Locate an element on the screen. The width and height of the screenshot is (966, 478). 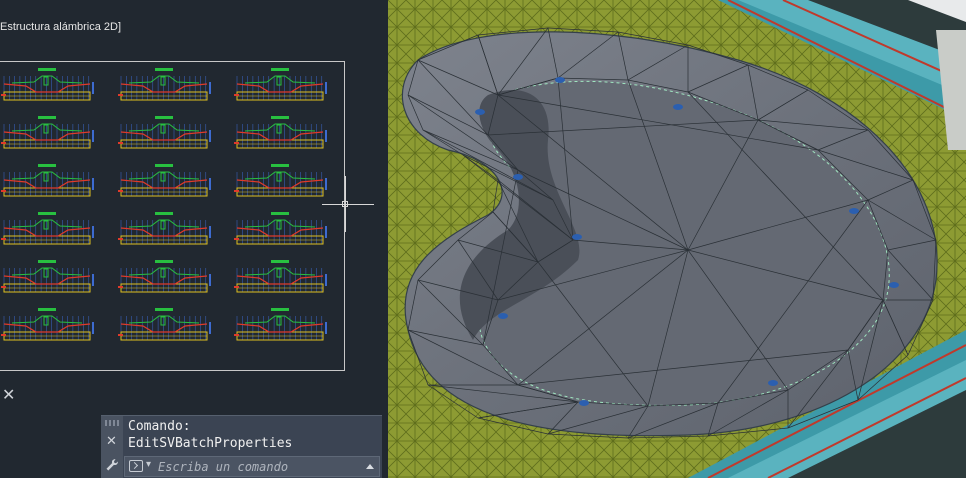
command-history: Comando: EditSVBatchProperties is located at coordinates (210, 435).